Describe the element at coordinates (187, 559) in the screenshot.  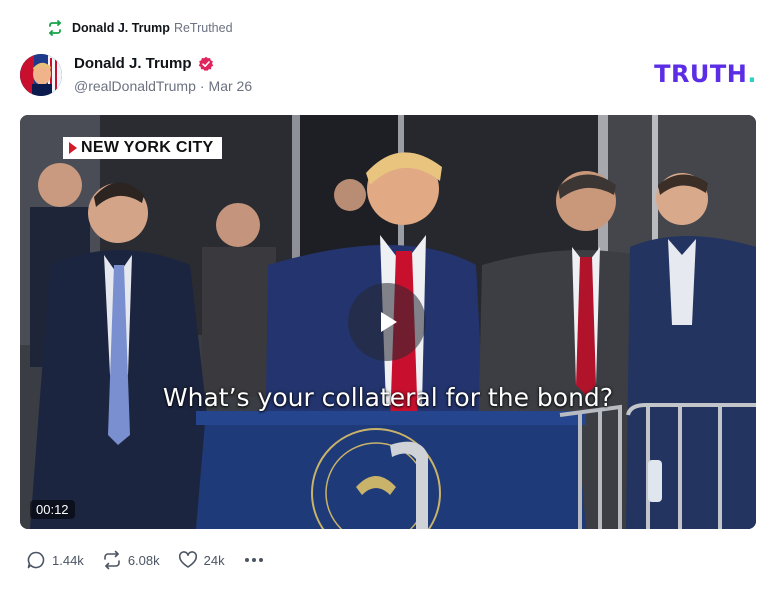
I see `heart-icon` at that location.